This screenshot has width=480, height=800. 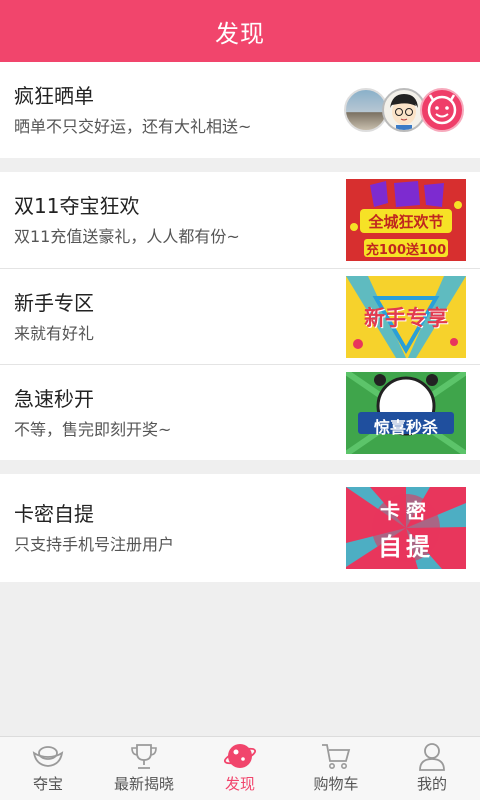 What do you see at coordinates (406, 528) in the screenshot?
I see `card-pickup-banner: 卡密 自提` at bounding box center [406, 528].